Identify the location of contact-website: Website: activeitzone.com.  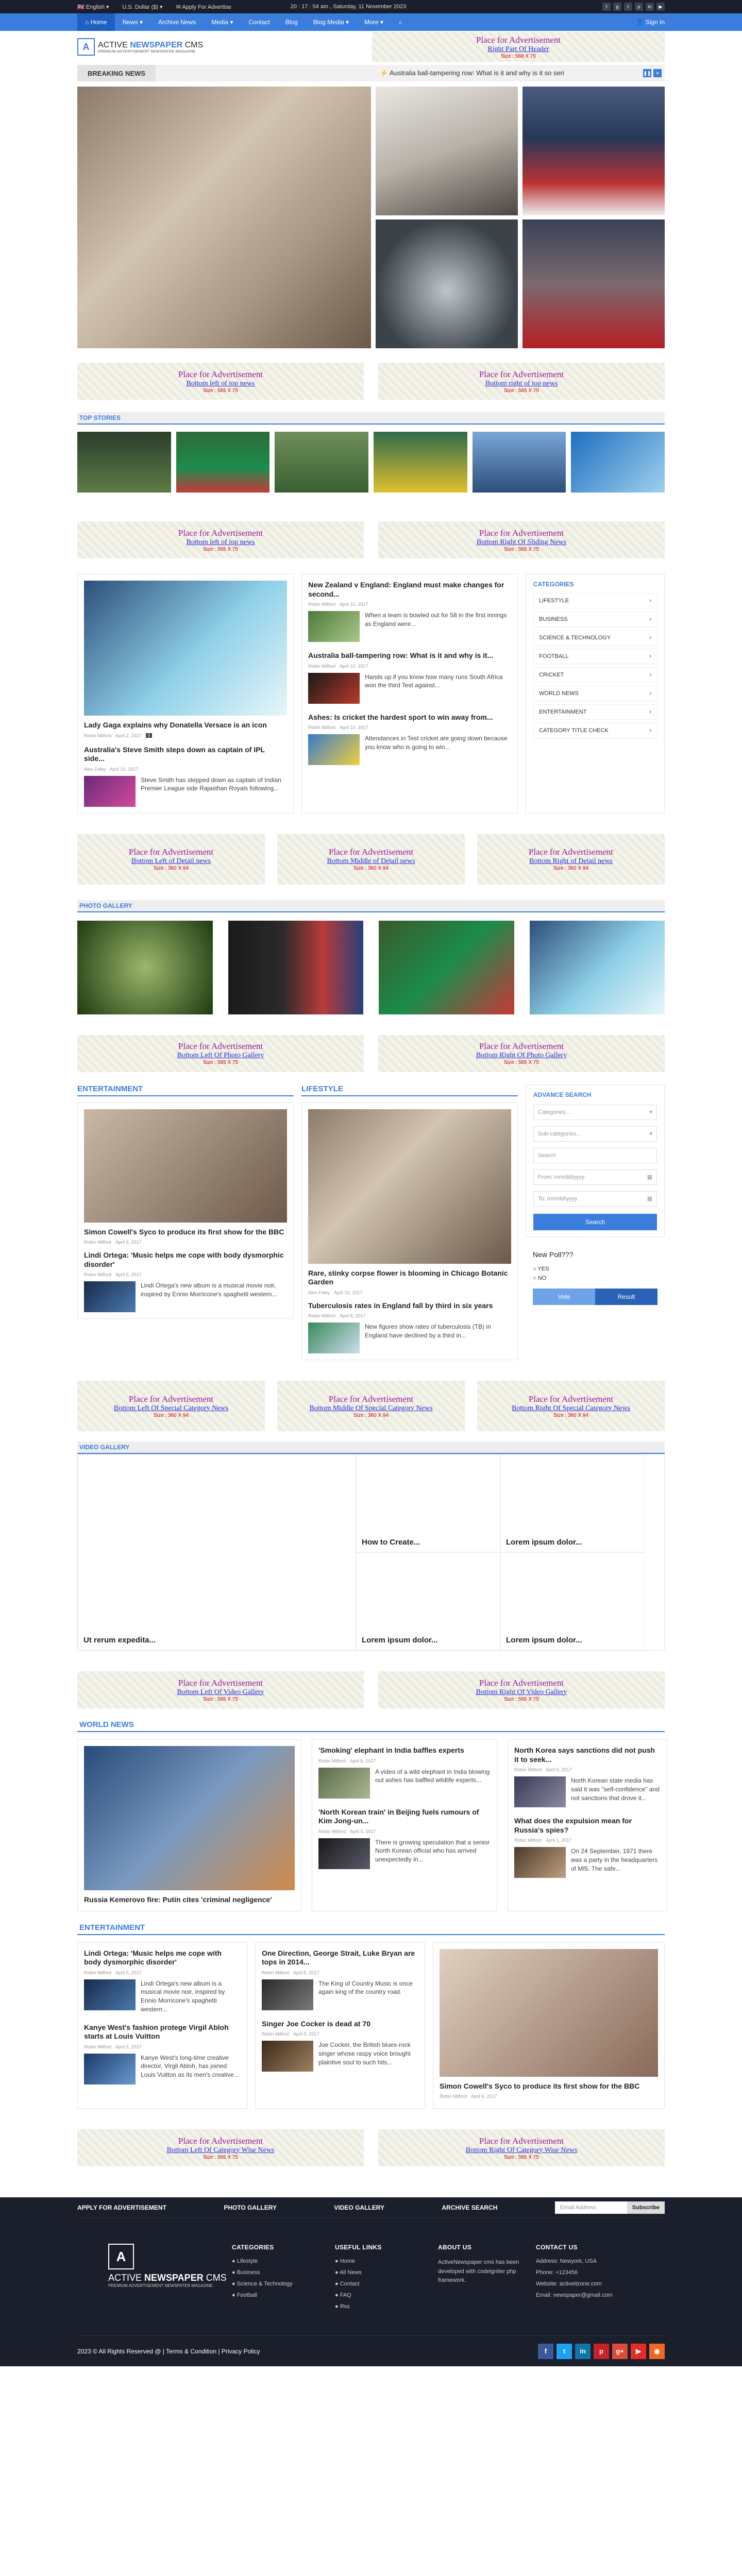
(600, 2284).